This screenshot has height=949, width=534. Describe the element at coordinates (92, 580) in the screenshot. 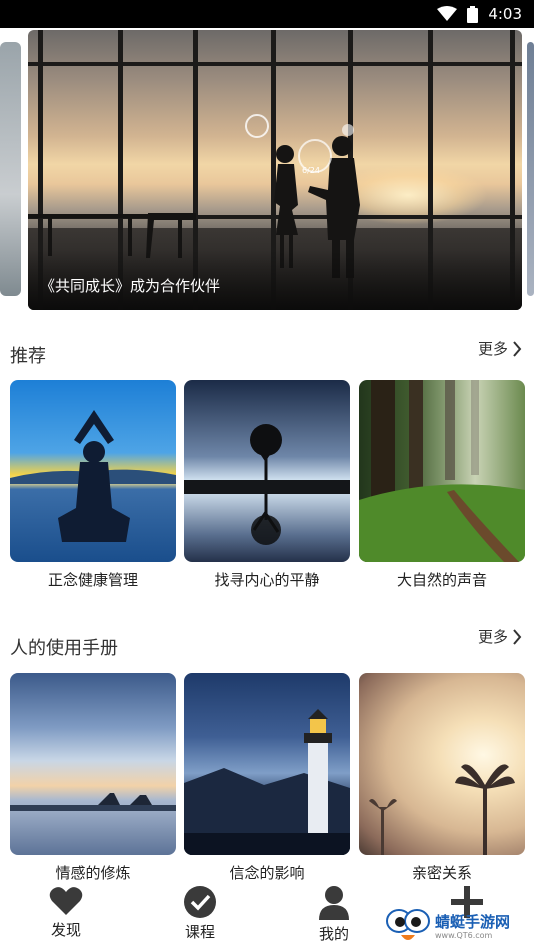

I see `course-card-label: 正念健康管理` at that location.